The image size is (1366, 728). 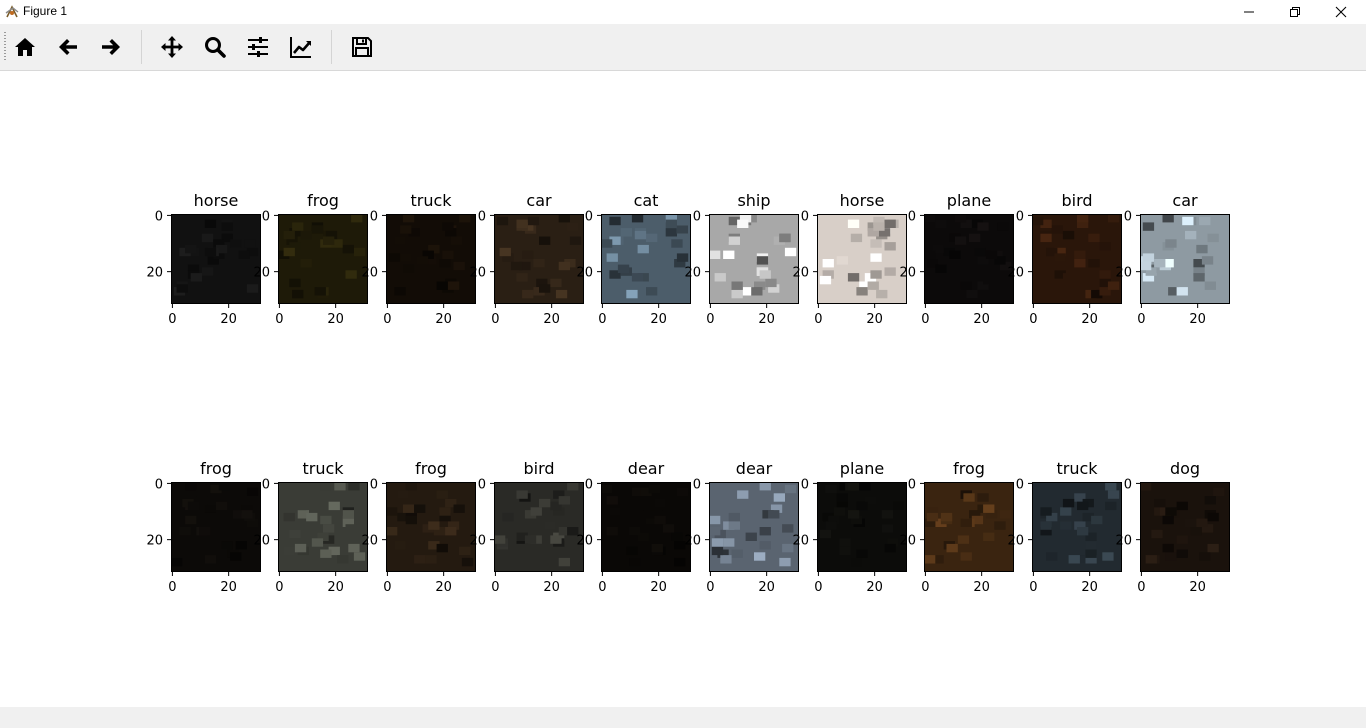 What do you see at coordinates (216, 200) in the screenshot?
I see `subplot-title: horse` at bounding box center [216, 200].